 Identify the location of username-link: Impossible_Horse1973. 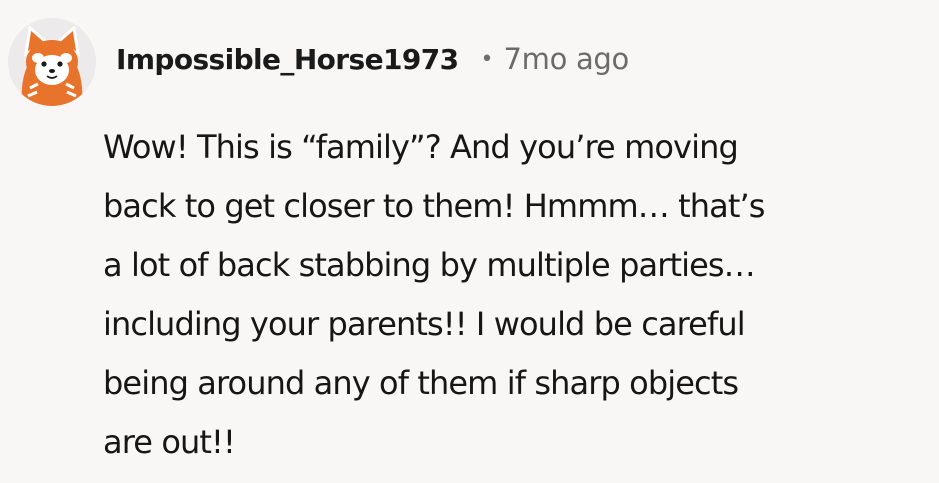
(287, 59).